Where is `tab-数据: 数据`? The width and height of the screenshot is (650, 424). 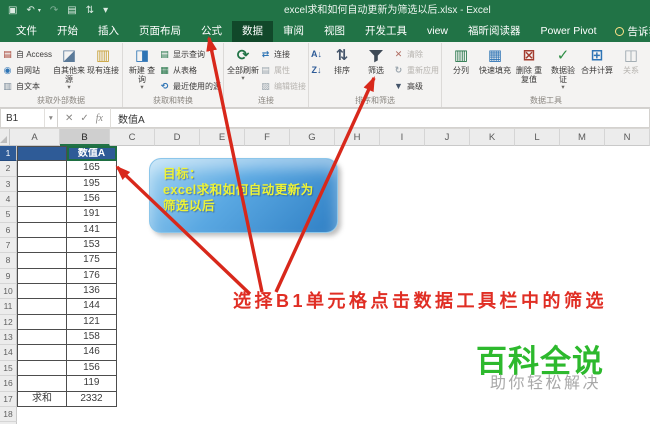
tab-数据: 数据 is located at coordinates (252, 31).